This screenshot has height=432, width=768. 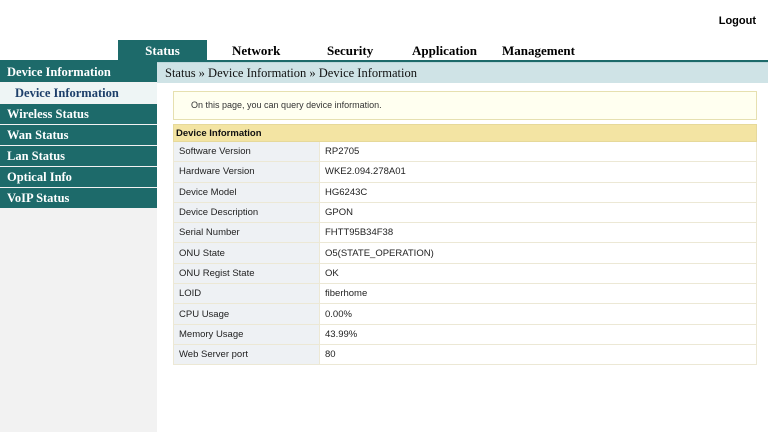 What do you see at coordinates (78, 114) in the screenshot?
I see `sidebar-item-wireless-status: Wireless Status` at bounding box center [78, 114].